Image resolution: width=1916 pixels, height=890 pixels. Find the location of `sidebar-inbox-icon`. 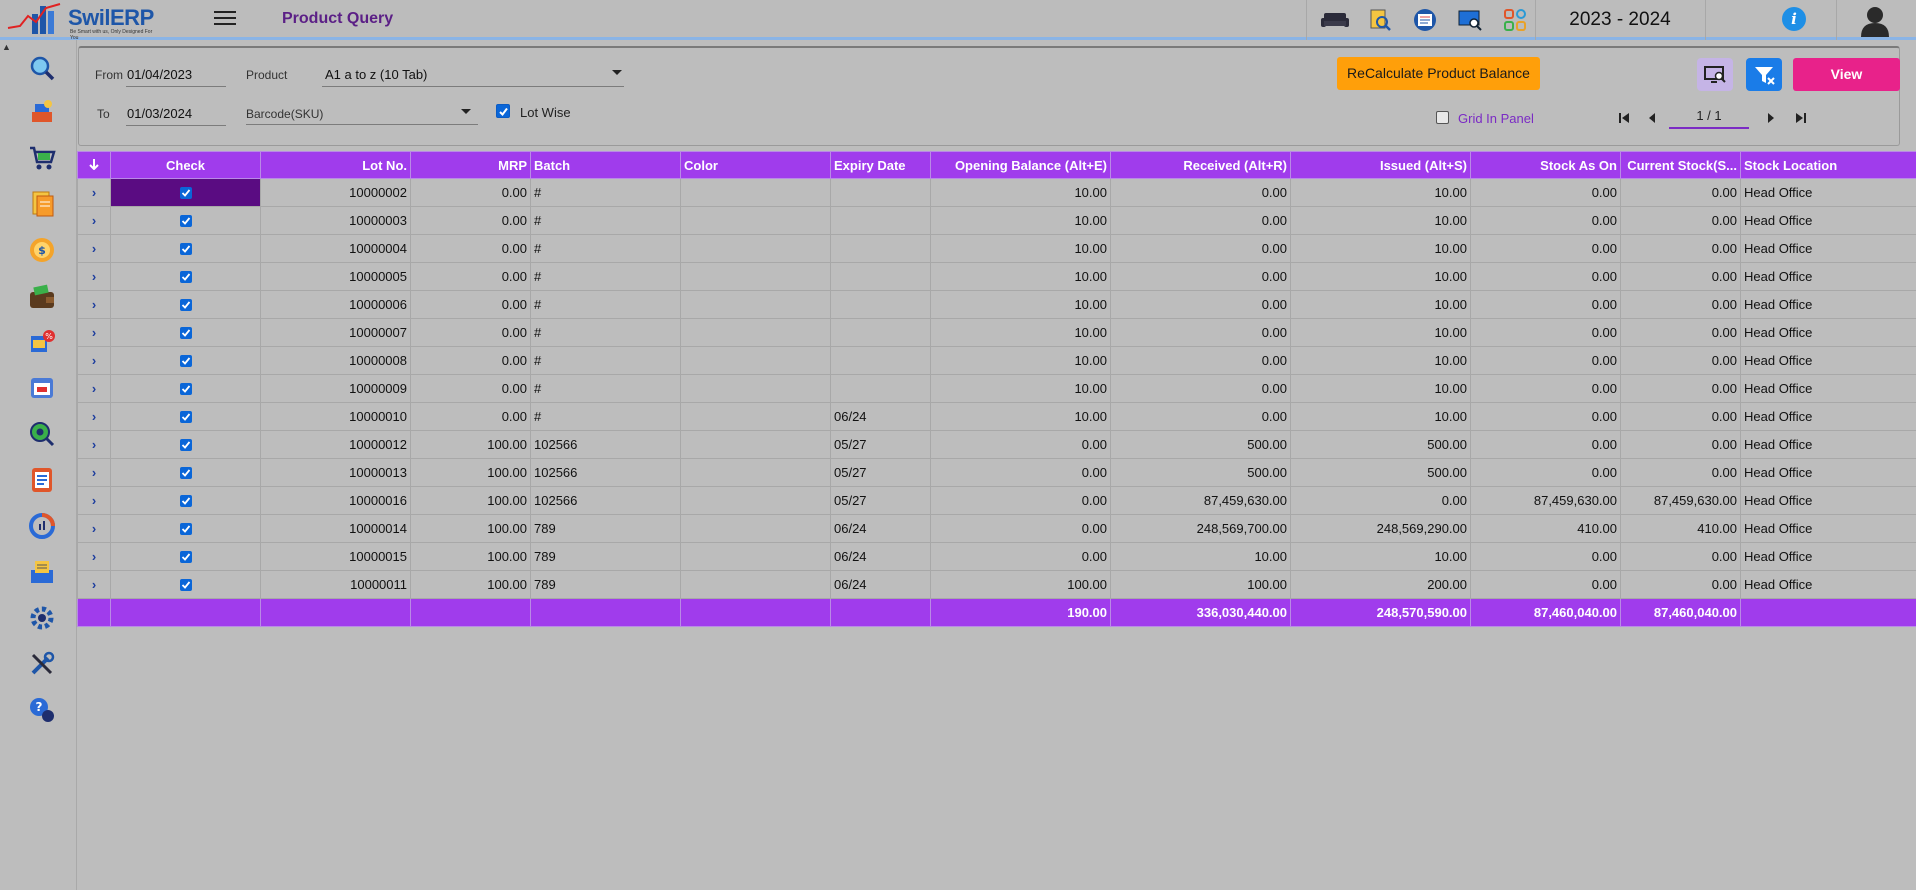

sidebar-inbox-icon is located at coordinates (42, 572).